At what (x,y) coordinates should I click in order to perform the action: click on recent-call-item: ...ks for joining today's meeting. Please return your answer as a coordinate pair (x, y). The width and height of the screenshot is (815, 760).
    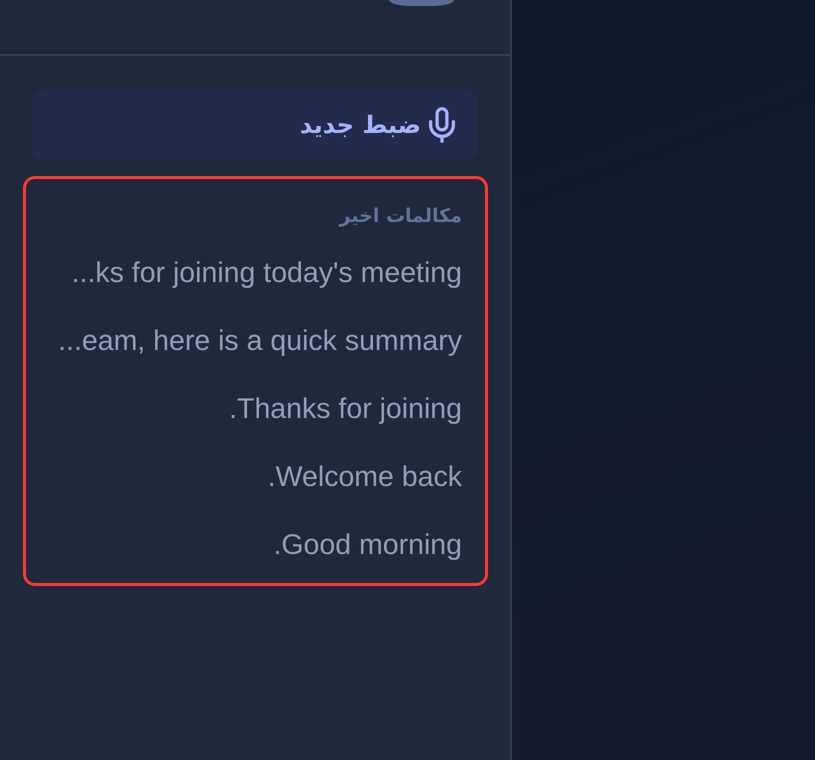
    Looking at the image, I should click on (253, 273).